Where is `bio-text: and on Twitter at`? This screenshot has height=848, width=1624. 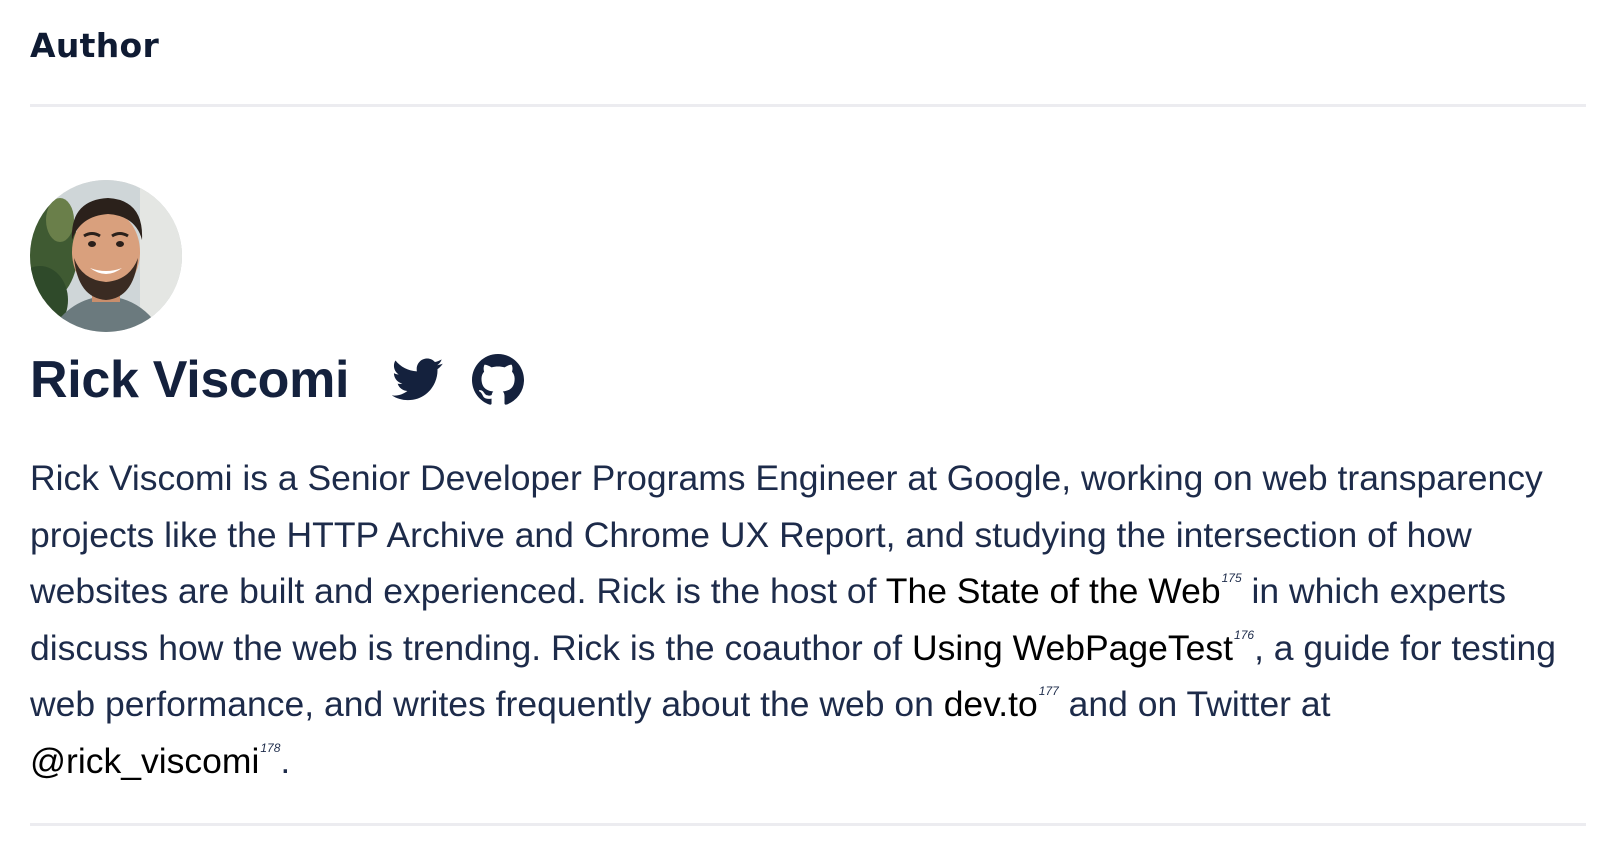 bio-text: and on Twitter at is located at coordinates (1194, 704).